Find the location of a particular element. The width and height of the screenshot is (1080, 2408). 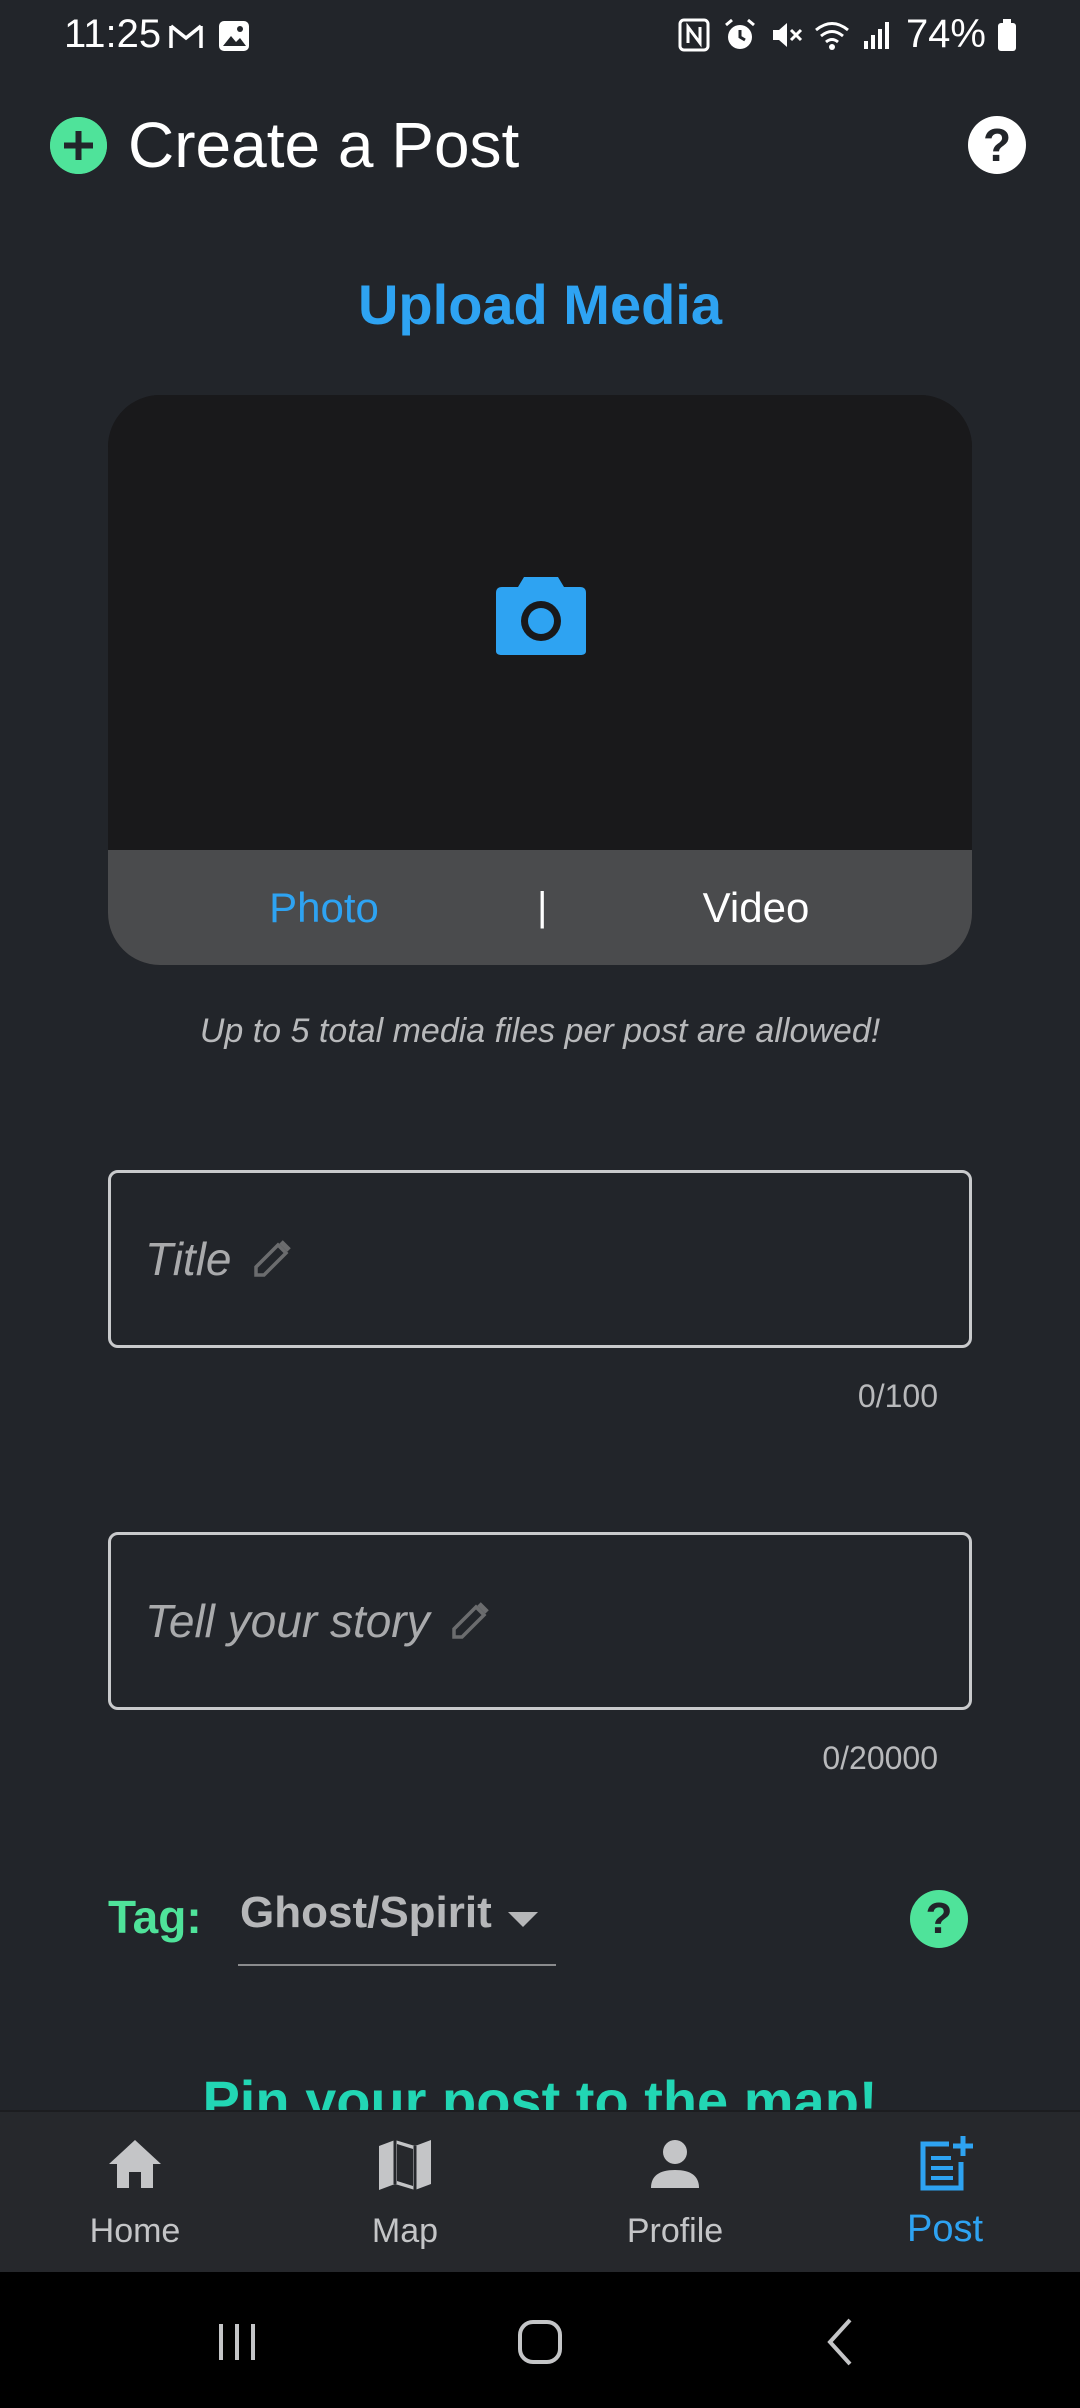

nav-label-home: Home is located at coordinates (135, 2231).